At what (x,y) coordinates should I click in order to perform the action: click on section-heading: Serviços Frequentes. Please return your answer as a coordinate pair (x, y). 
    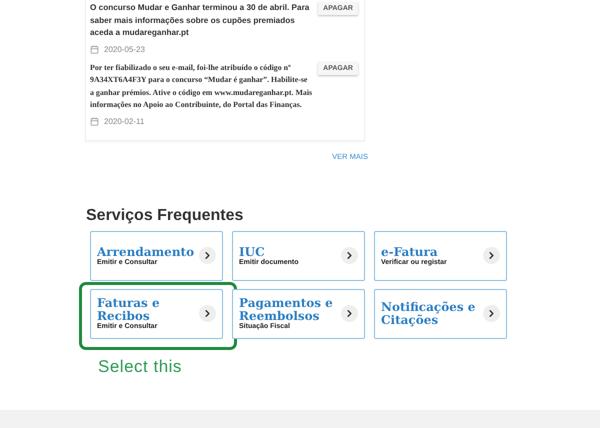
    Looking at the image, I should click on (165, 215).